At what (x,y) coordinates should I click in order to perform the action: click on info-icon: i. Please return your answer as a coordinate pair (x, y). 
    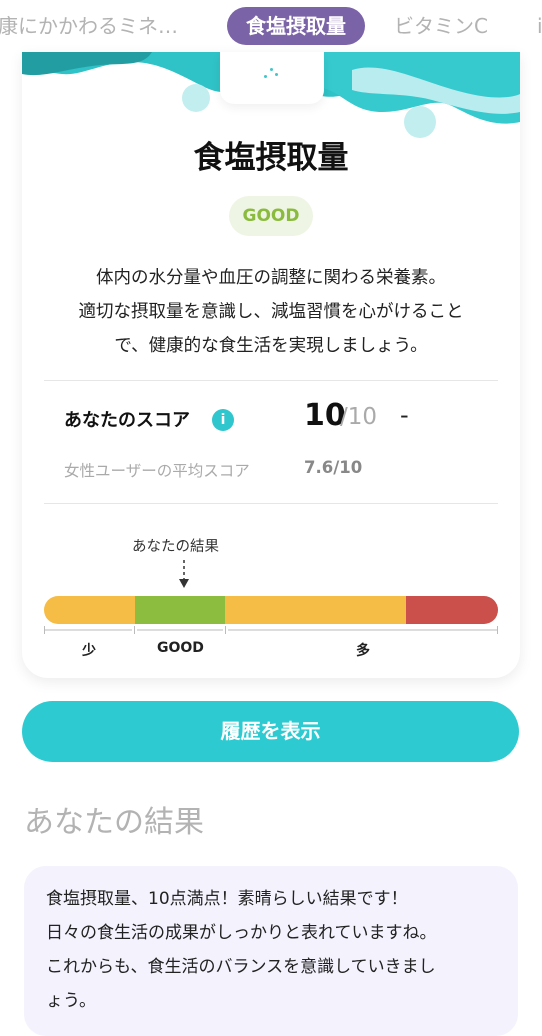
    Looking at the image, I should click on (223, 420).